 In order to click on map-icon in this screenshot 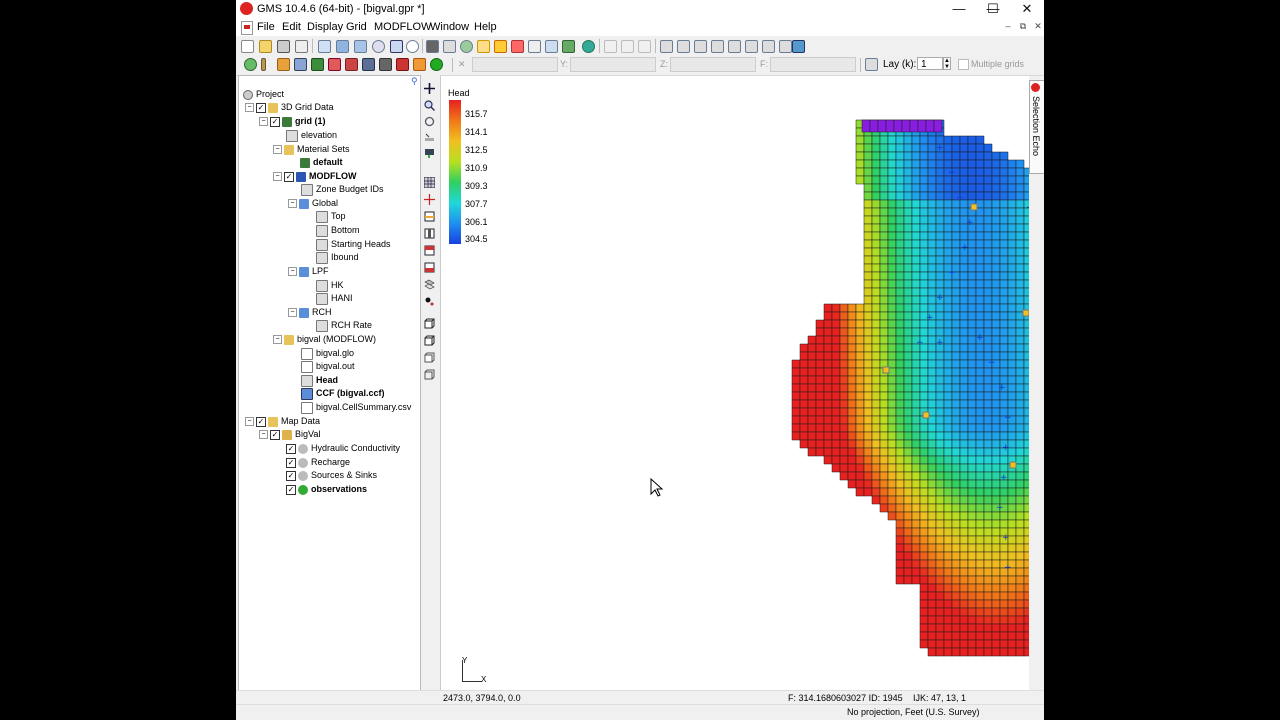, I will do `click(568, 46)`.